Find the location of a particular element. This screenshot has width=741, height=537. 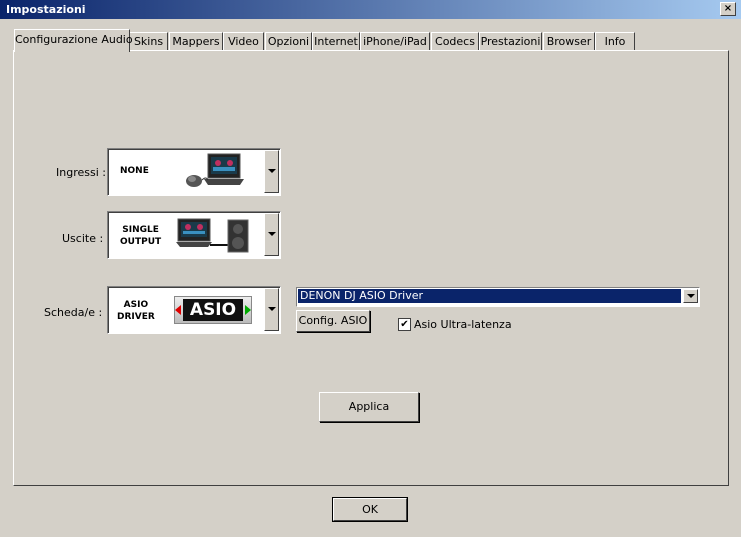

tab-label: Info is located at coordinates (615, 41).